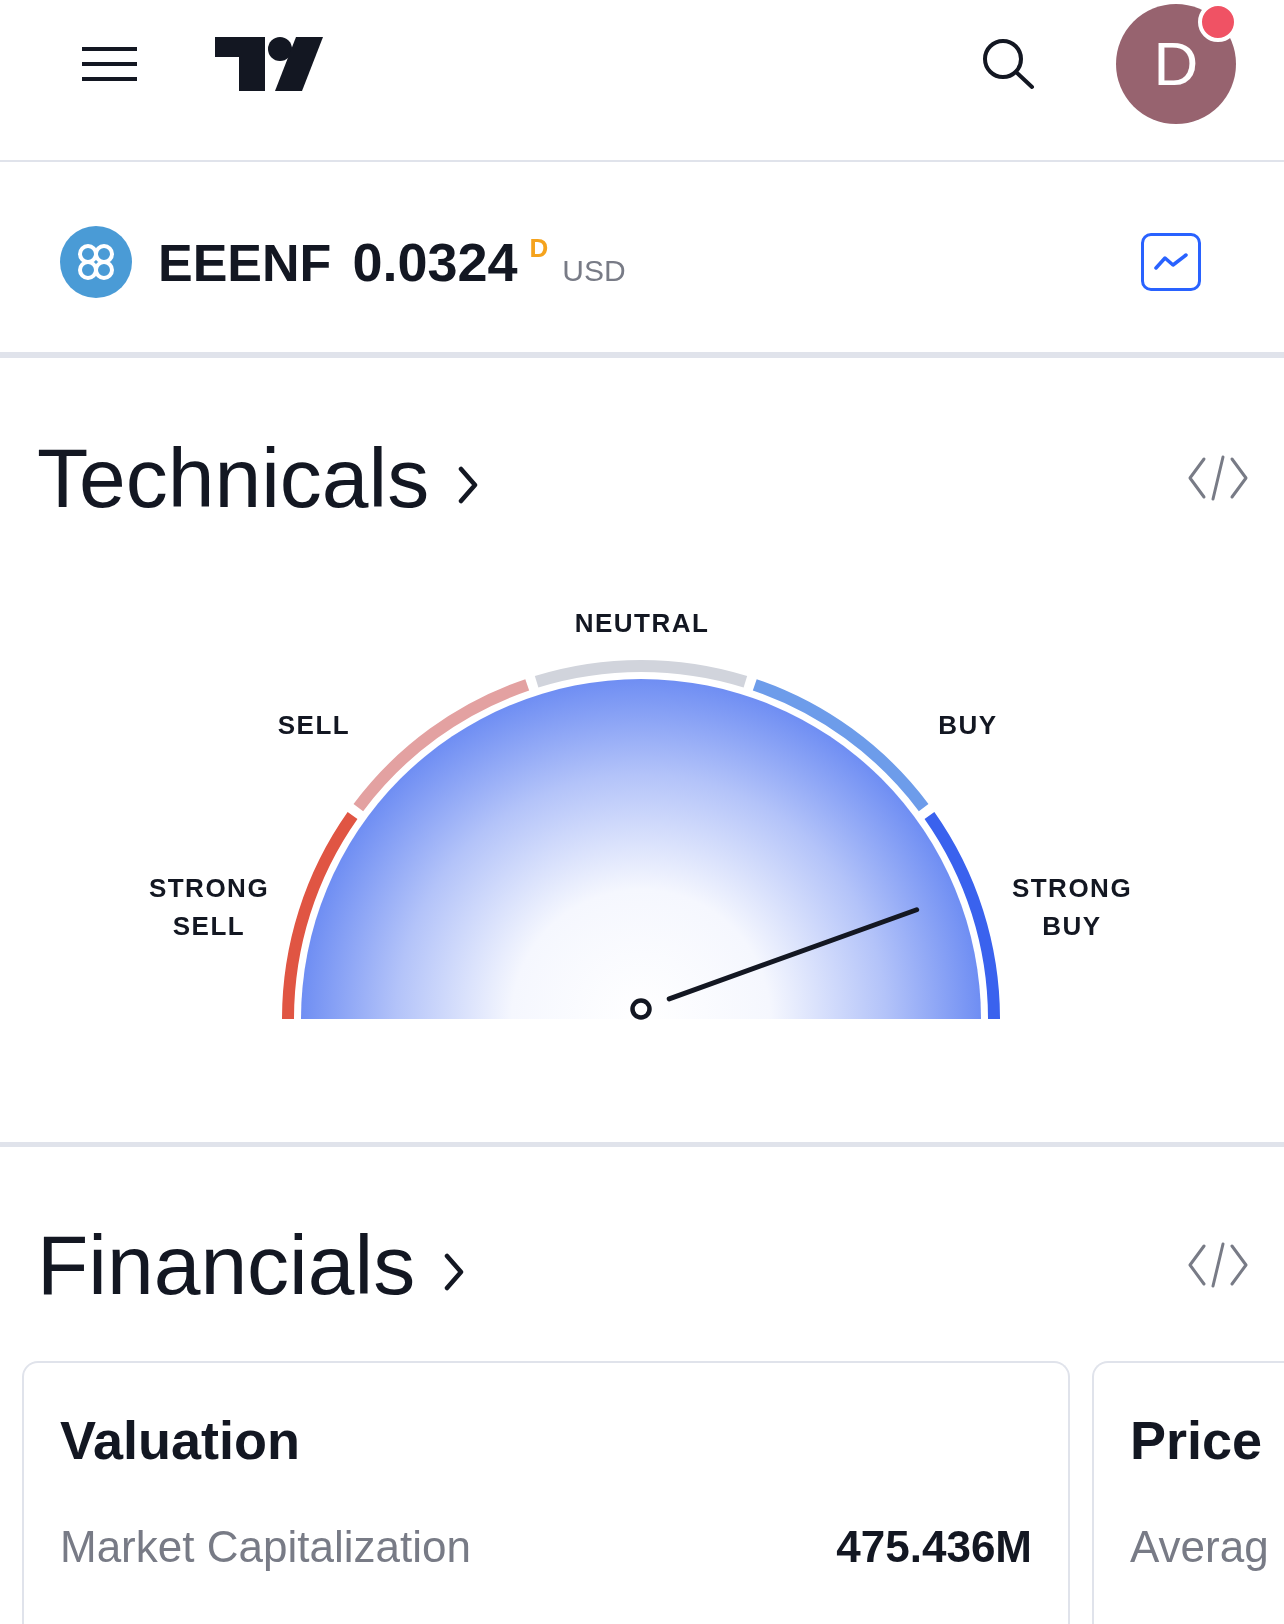  I want to click on chart-line-icon, so click(1171, 262).